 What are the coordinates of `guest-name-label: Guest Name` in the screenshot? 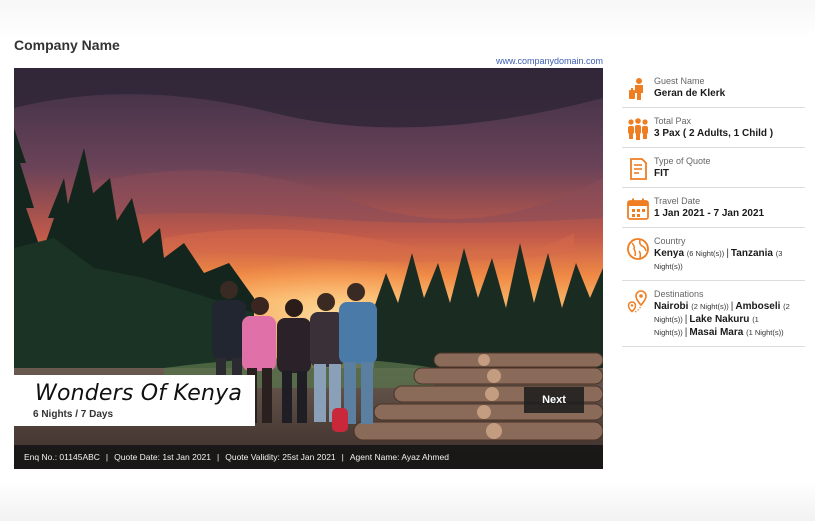 It's located at (679, 81).